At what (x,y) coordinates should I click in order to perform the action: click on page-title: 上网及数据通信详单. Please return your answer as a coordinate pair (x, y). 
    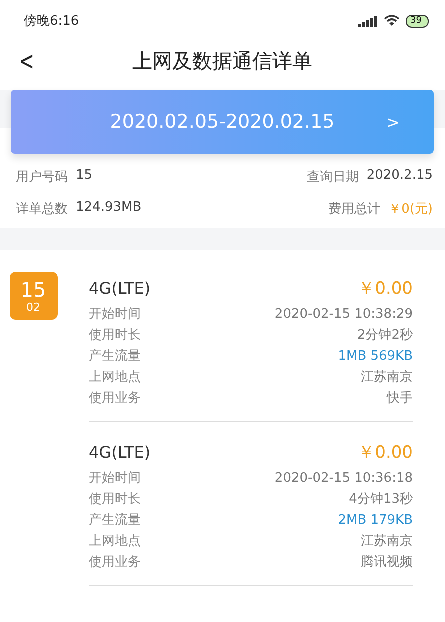
    Looking at the image, I should click on (222, 61).